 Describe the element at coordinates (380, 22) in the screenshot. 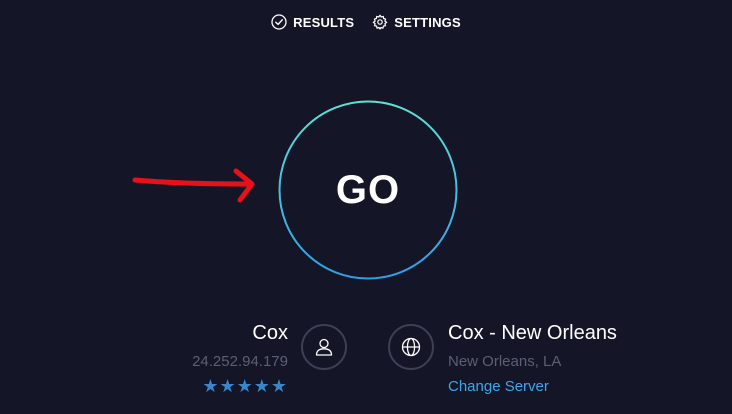

I see `gear-icon` at that location.